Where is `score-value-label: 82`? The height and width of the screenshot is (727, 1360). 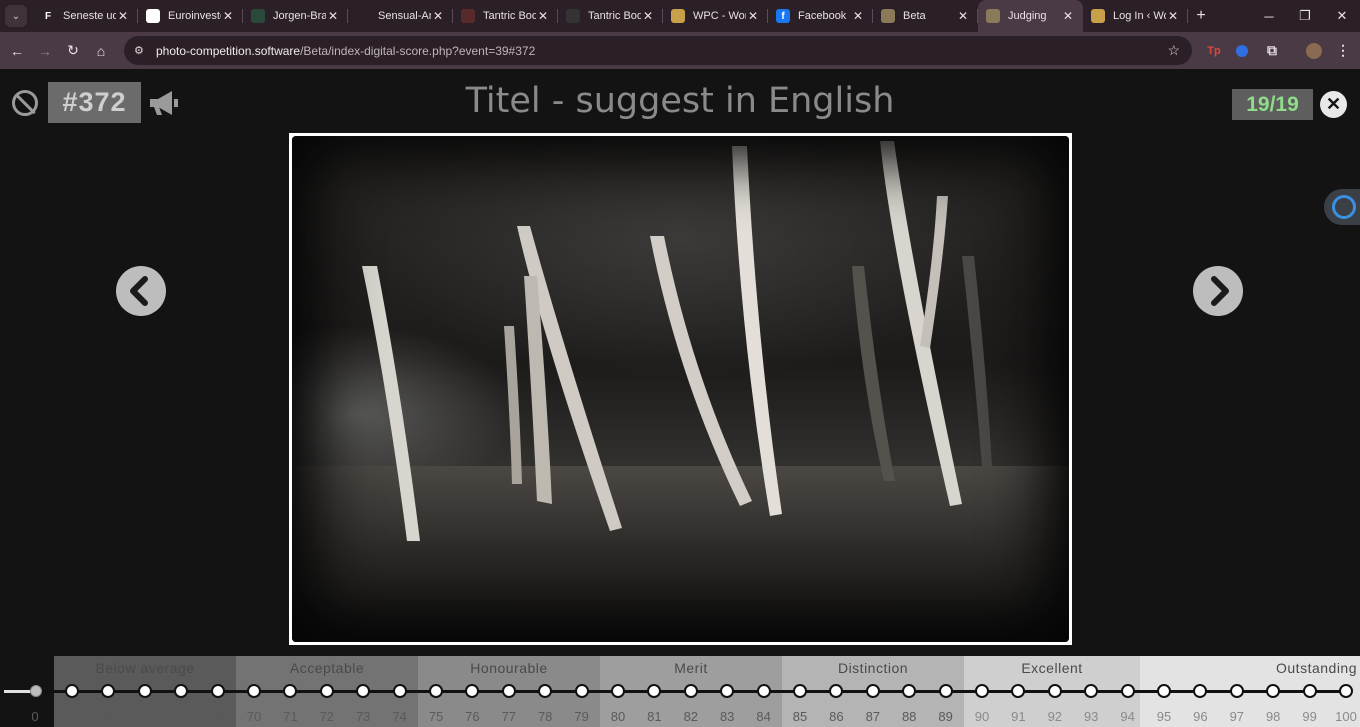
score-value-label: 82 is located at coordinates (691, 716).